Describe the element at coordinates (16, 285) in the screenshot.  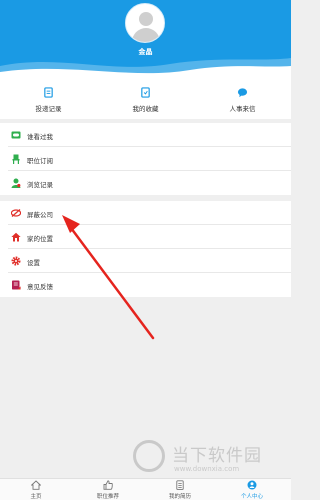
I see `feedback-icon` at that location.